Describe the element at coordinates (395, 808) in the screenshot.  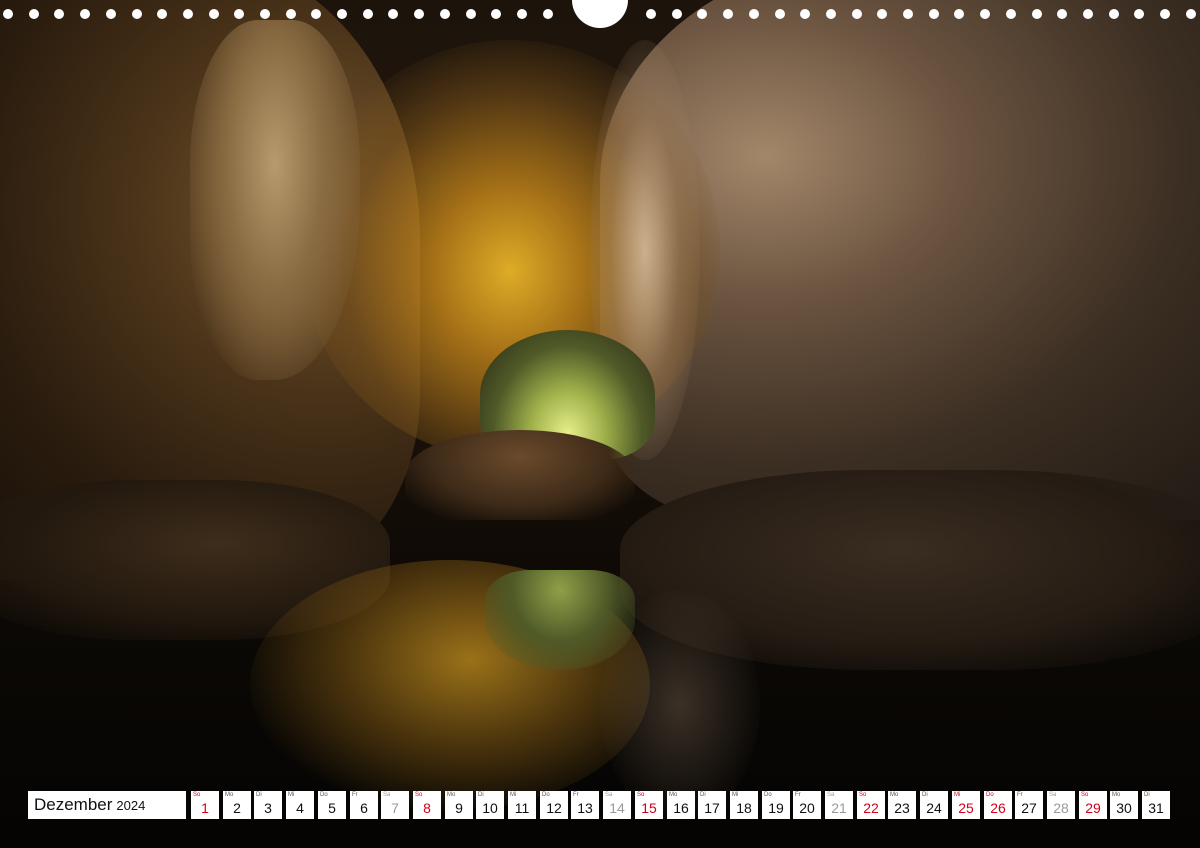
I see `day-number: 7` at that location.